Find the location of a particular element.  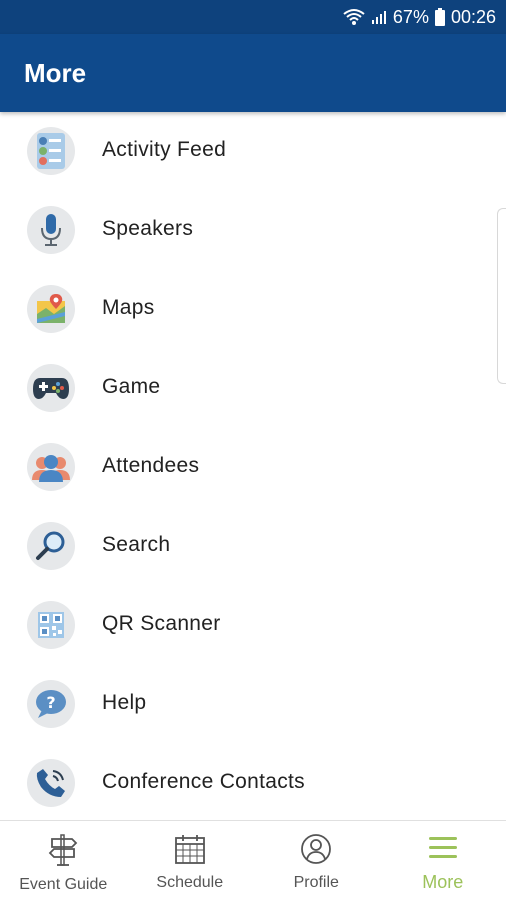

menu-item-label: Maps is located at coordinates (128, 308).